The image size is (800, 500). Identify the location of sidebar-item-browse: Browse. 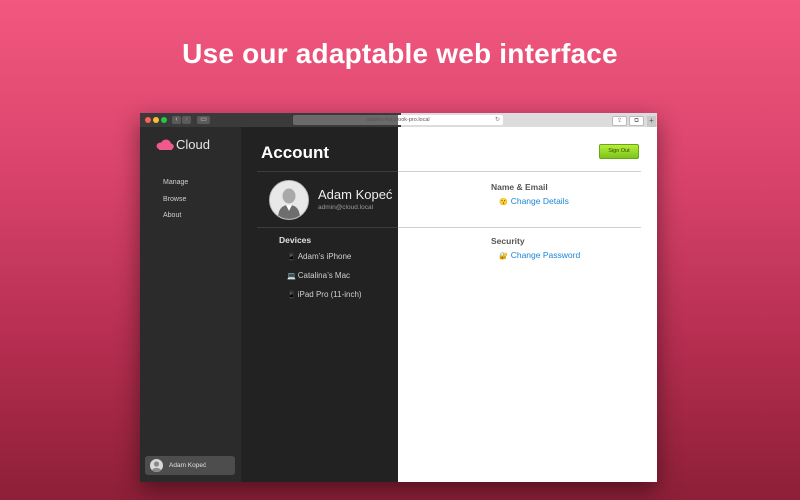
(174, 199).